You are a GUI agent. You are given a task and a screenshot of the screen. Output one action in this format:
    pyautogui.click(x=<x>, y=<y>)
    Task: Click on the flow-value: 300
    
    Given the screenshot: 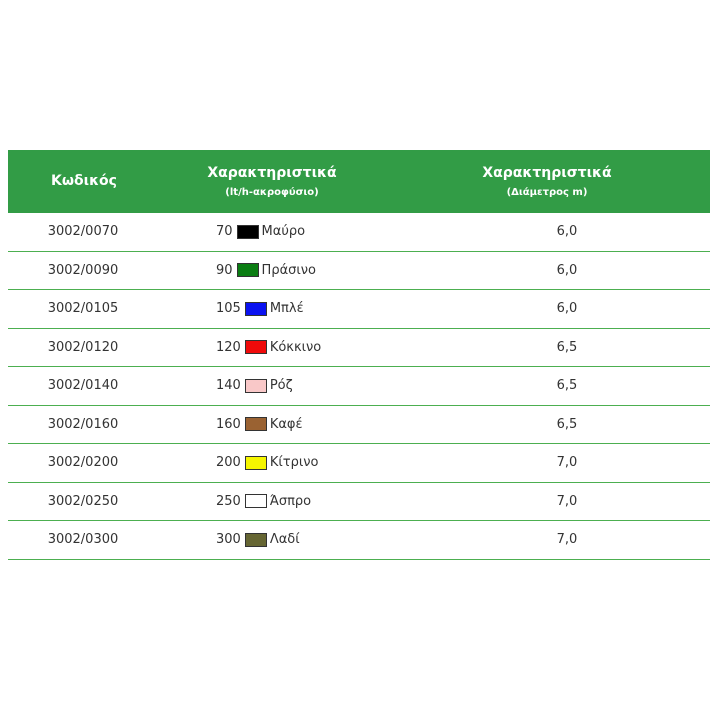 What is the action you would take?
    pyautogui.click(x=228, y=540)
    